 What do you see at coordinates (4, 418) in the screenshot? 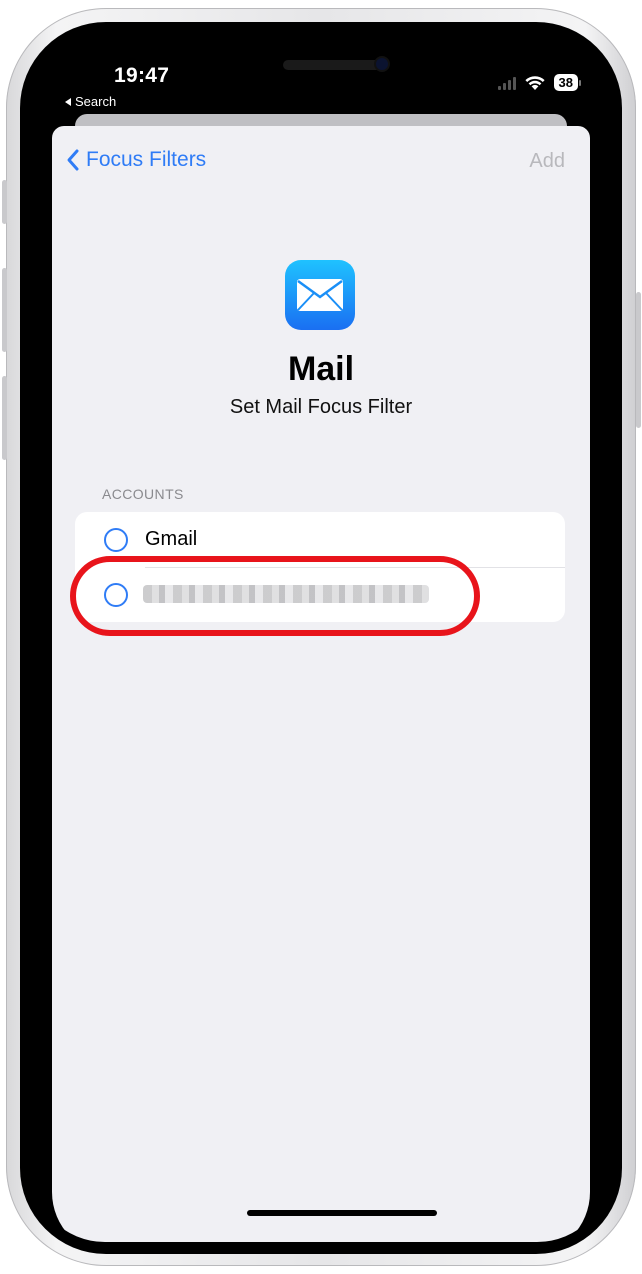
I see `volume-down-button` at bounding box center [4, 418].